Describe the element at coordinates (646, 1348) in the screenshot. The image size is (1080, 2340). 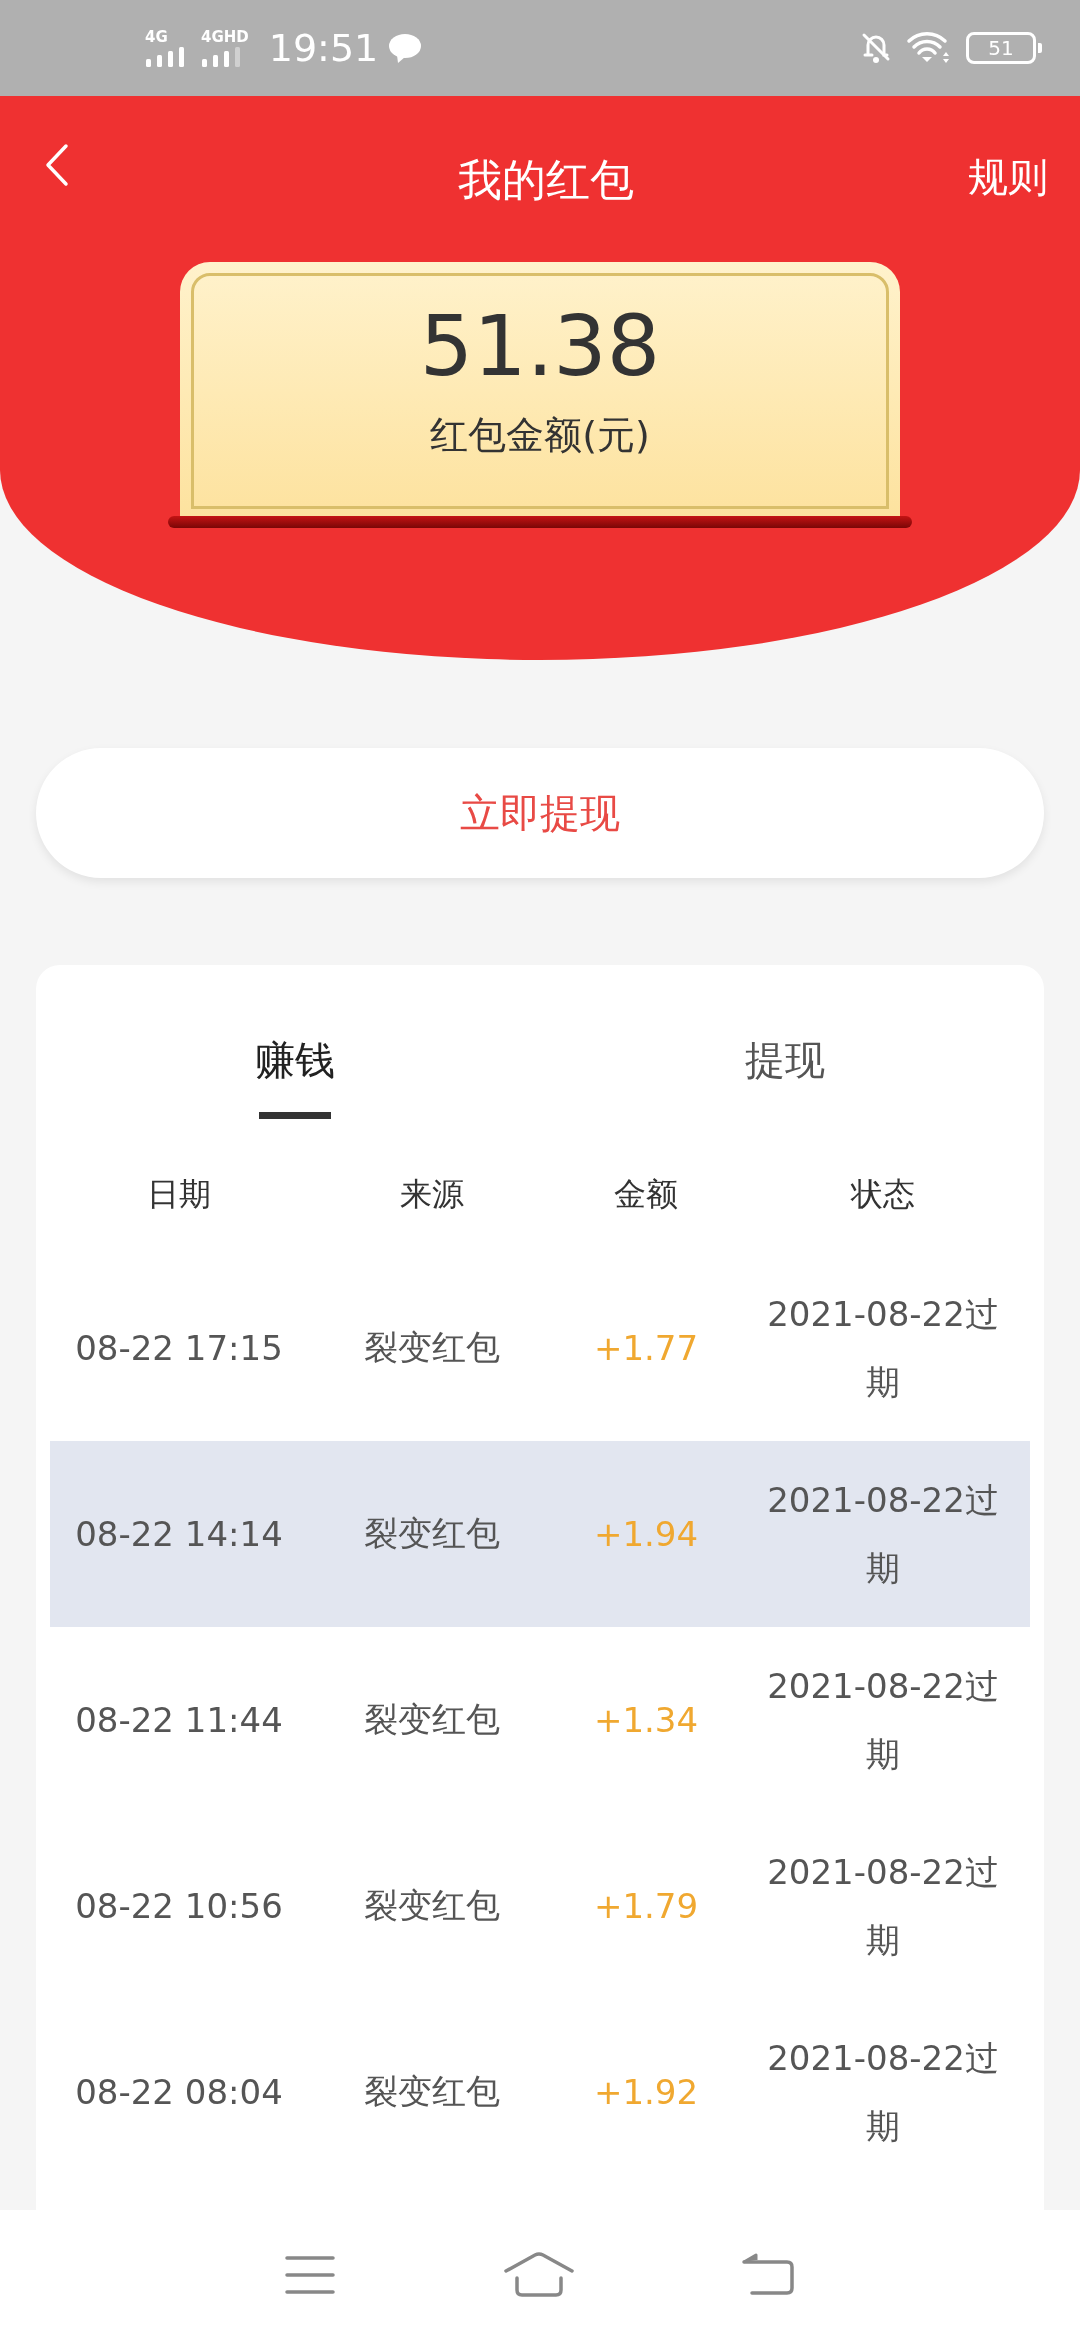
I see `amount-cell-text: +1.77` at that location.